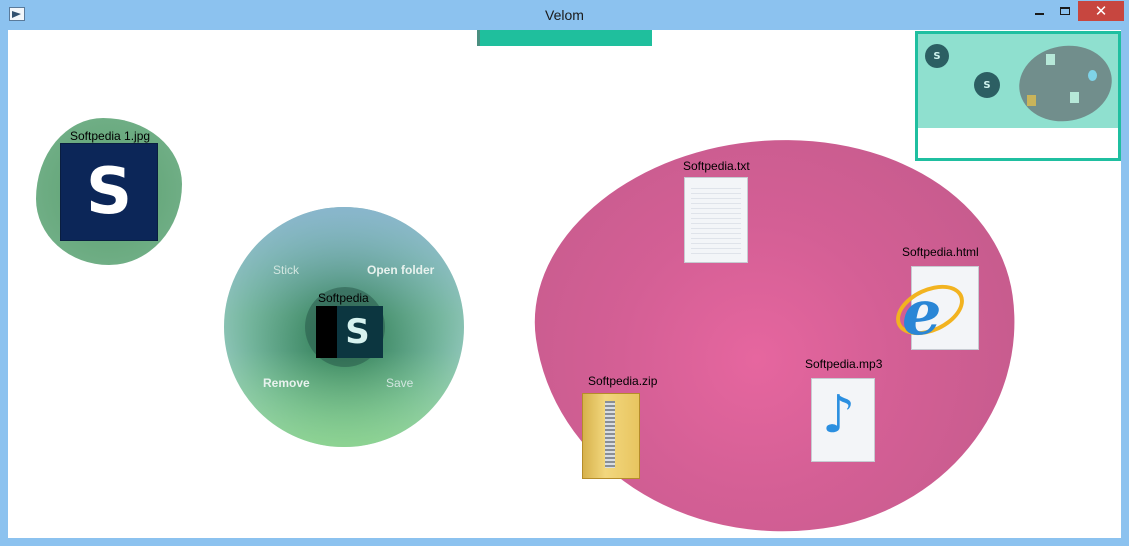 Image resolution: width=1129 pixels, height=546 pixels. I want to click on minimap-txt-icon, so click(1050, 59).